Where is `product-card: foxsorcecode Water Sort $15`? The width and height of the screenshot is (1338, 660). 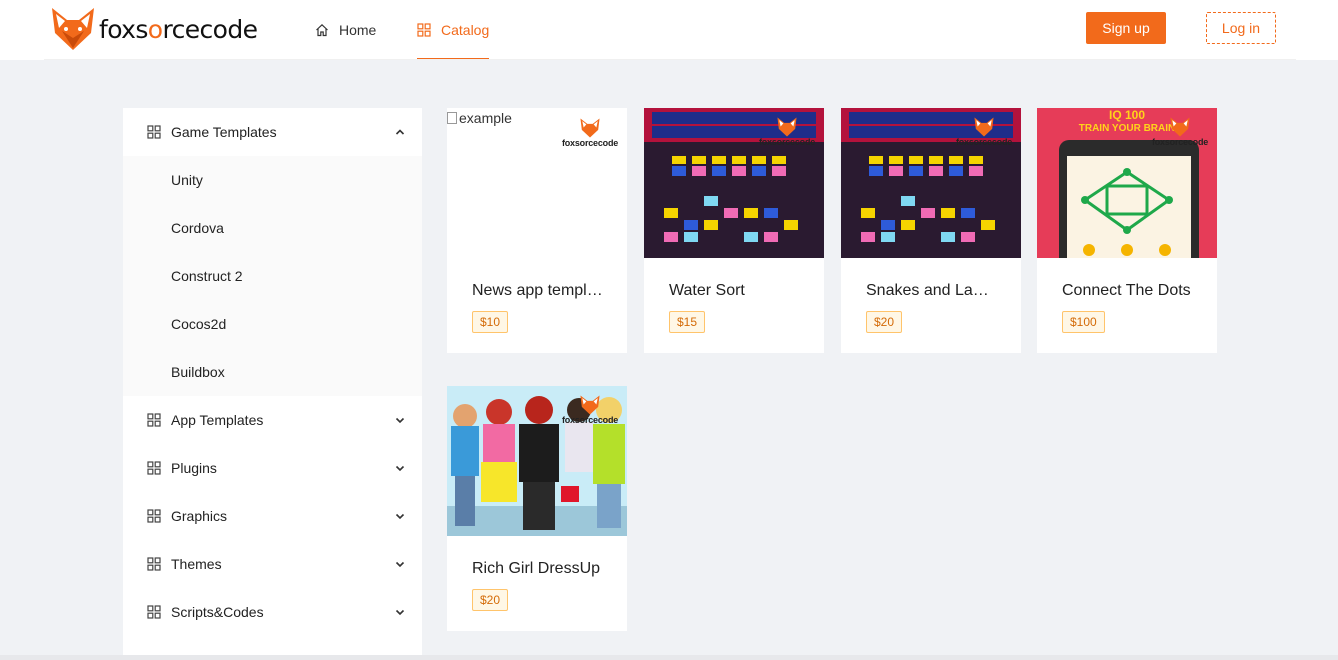
product-card: foxsorcecode Water Sort $15 is located at coordinates (734, 230).